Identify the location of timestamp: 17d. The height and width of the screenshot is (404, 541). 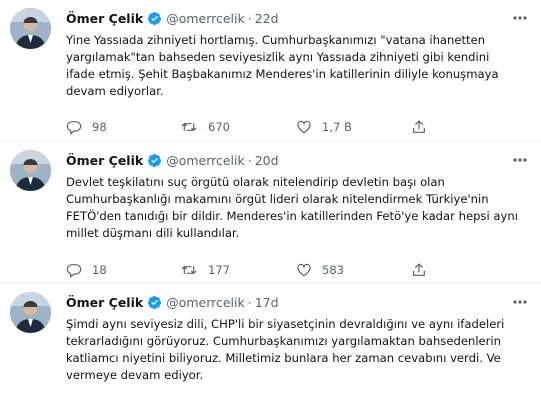
(267, 302).